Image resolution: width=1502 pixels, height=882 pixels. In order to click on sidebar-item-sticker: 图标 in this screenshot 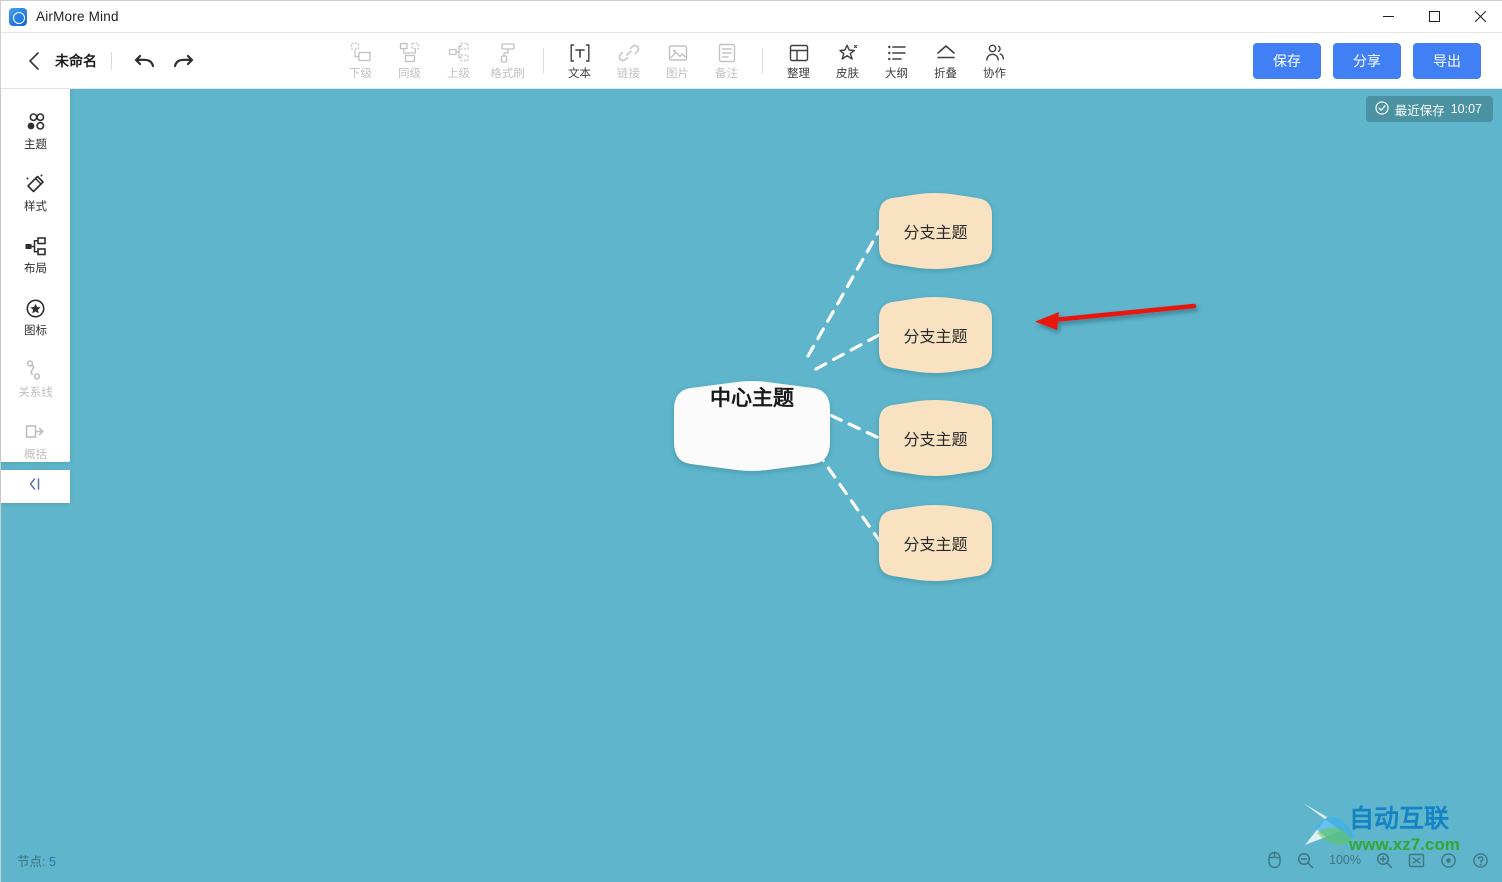, I will do `click(35, 316)`.